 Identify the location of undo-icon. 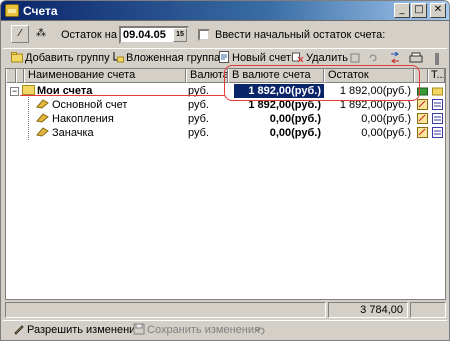
(373, 58).